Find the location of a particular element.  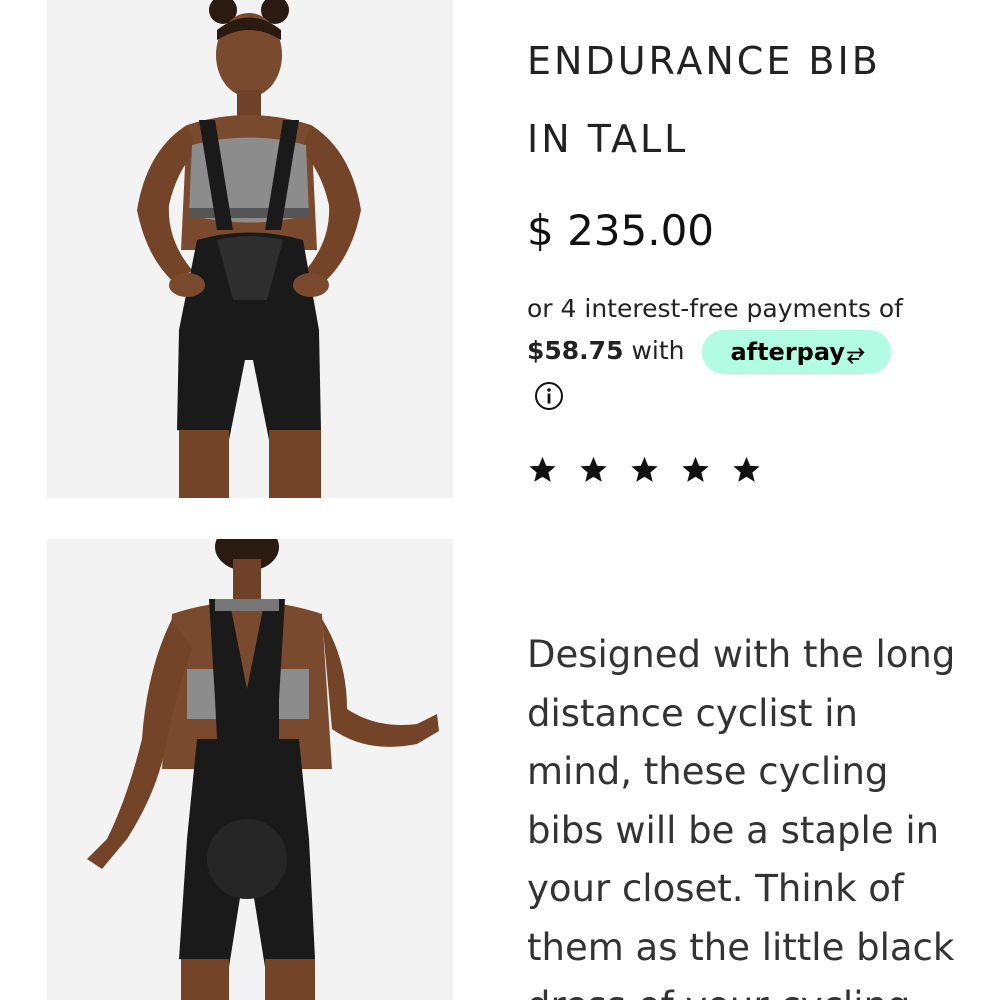

product-title-line-1: ENDURANCE BIB is located at coordinates (704, 61).